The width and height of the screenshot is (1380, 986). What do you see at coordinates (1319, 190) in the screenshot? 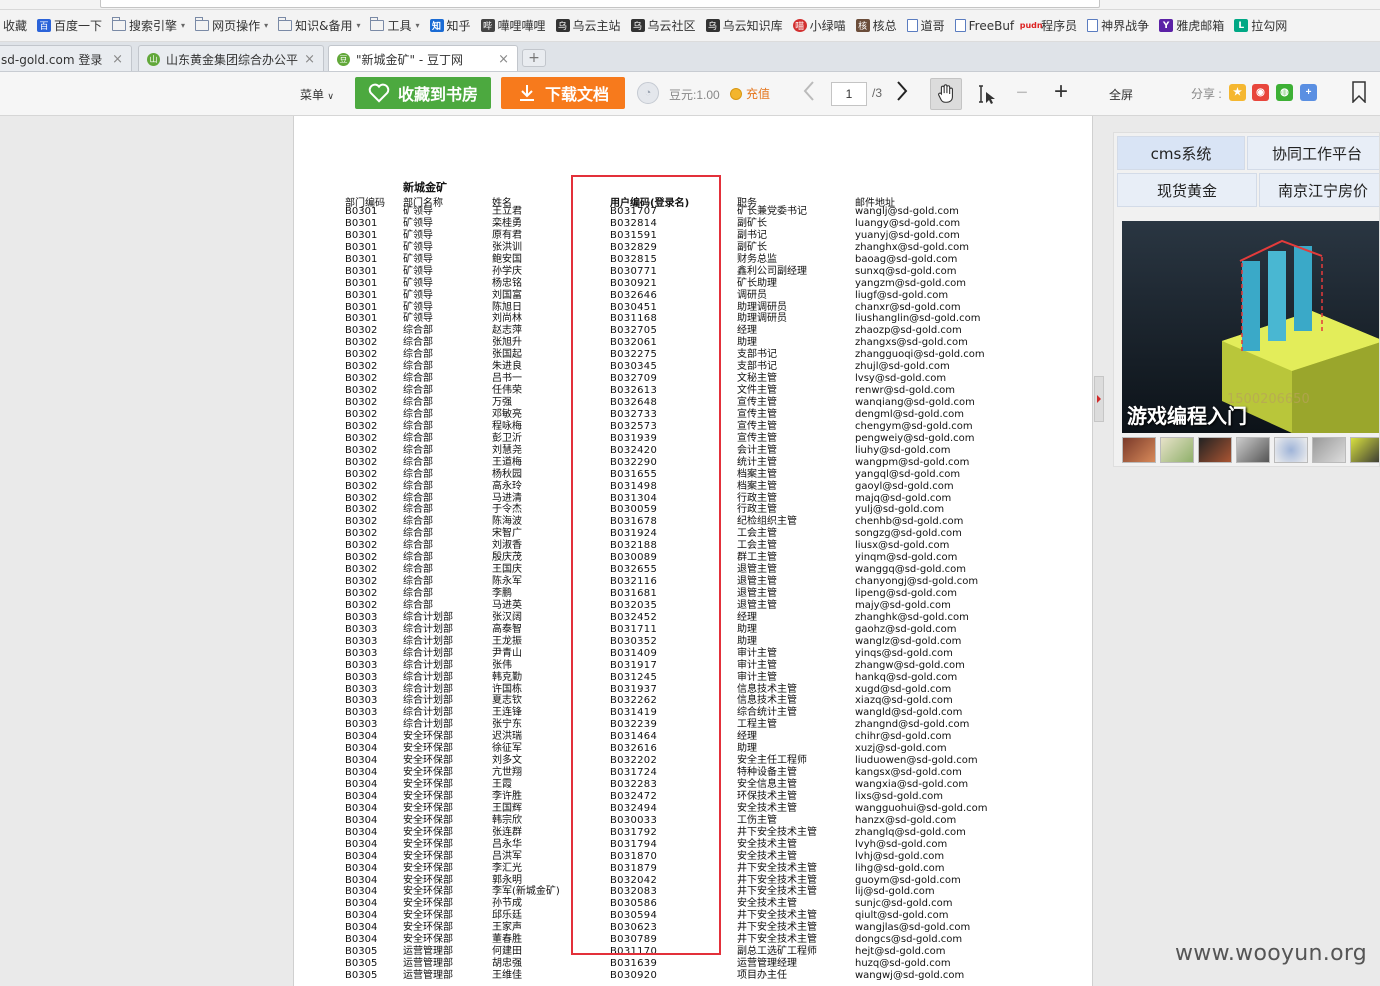
I see `sidebar-tab-nanjing-house: 南京江宁房价` at bounding box center [1319, 190].